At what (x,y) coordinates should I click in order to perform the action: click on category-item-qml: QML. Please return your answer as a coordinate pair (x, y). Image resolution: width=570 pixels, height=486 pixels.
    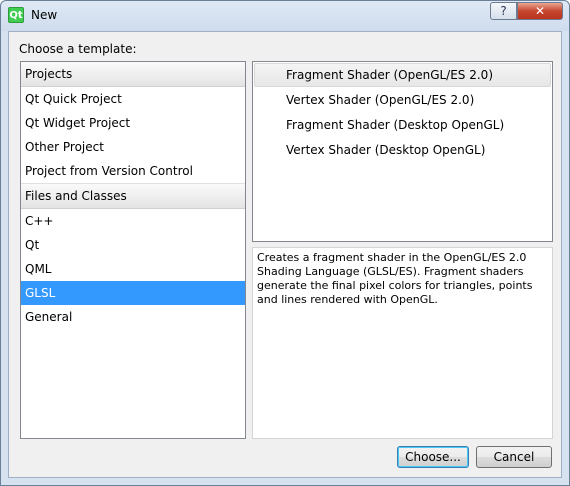
    Looking at the image, I should click on (133, 269).